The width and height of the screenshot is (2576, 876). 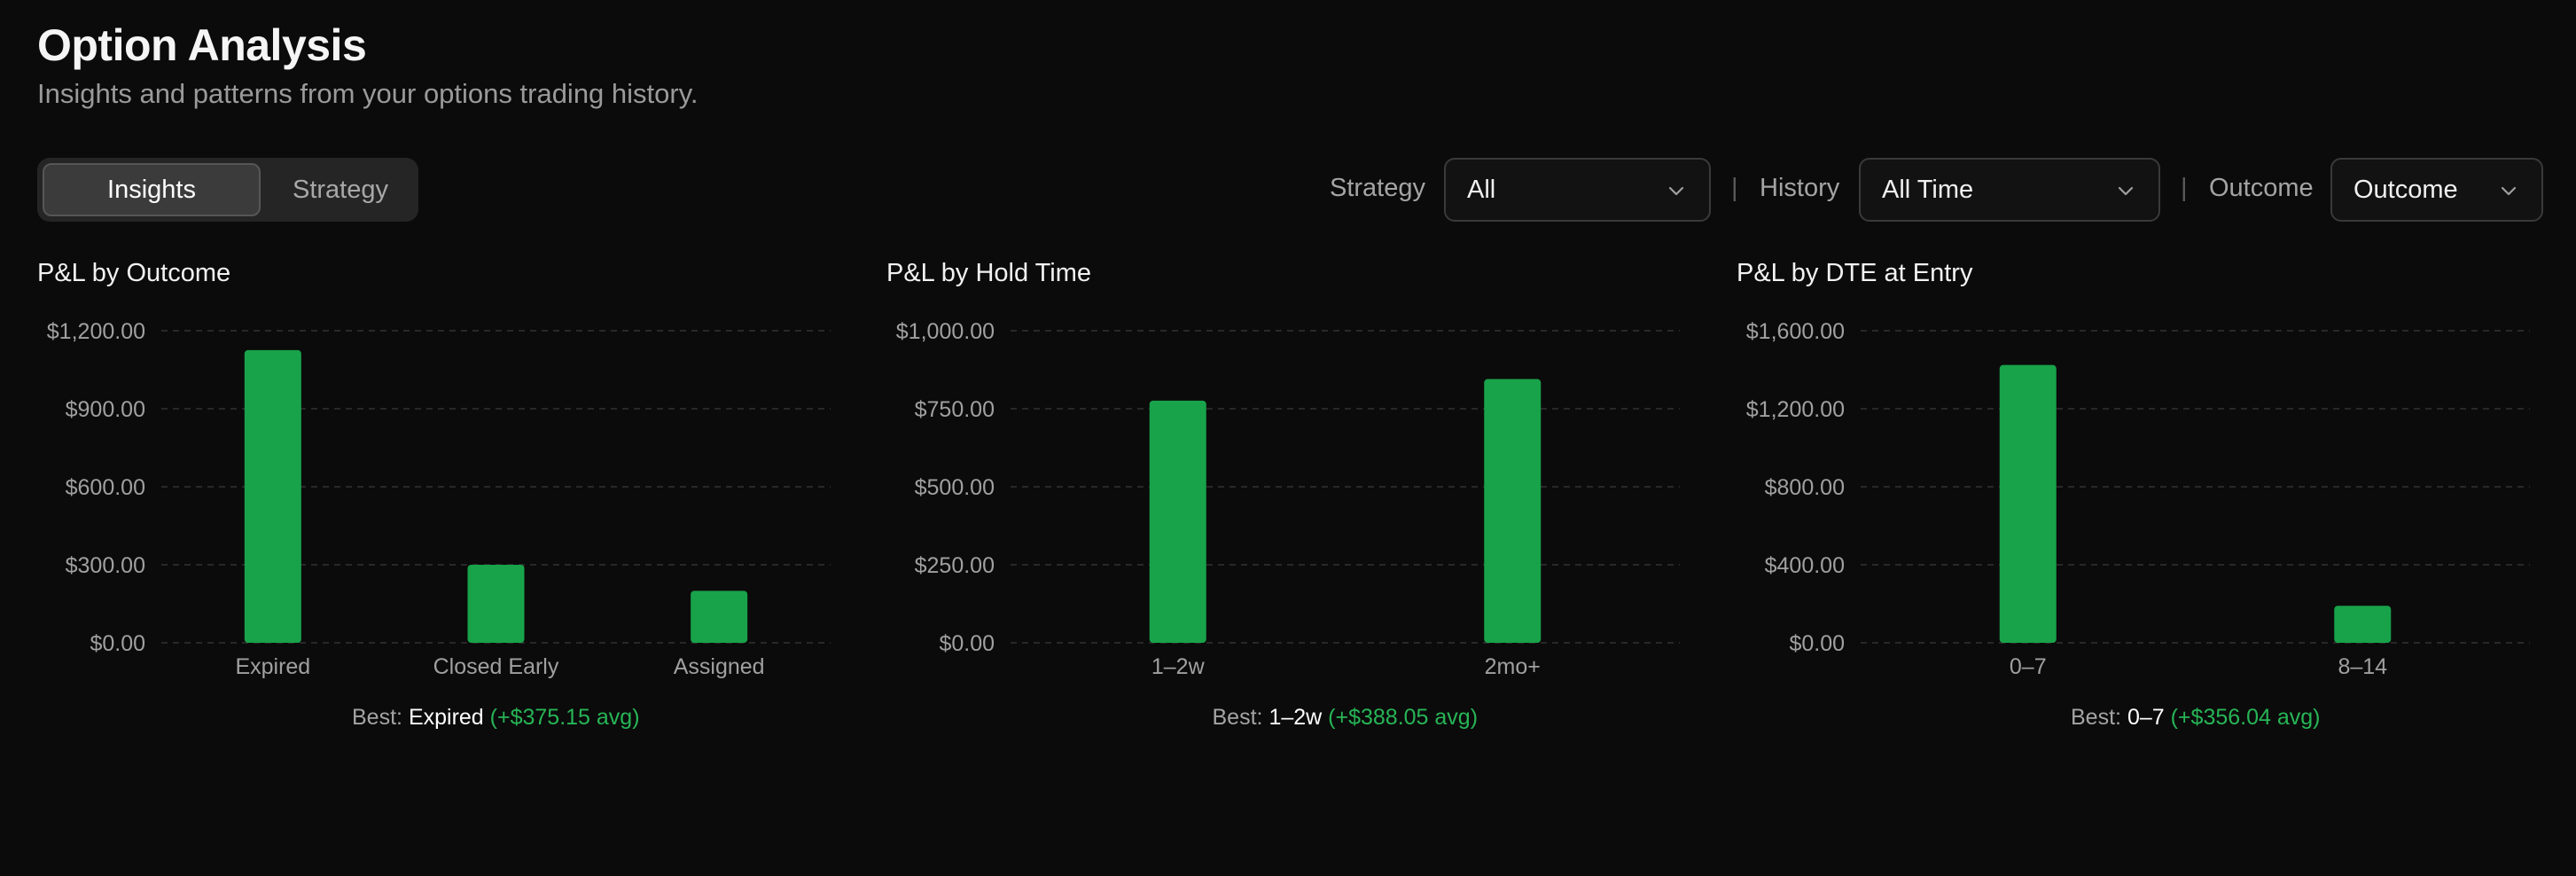 What do you see at coordinates (2406, 189) in the screenshot?
I see `outcome-select-value: Outcome` at bounding box center [2406, 189].